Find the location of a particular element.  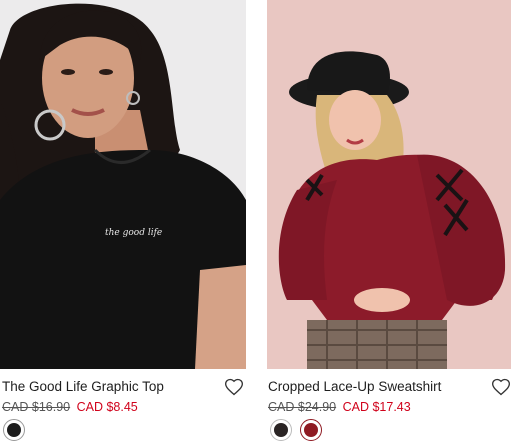

price-row: CAD $24.90 CAD $17.43 is located at coordinates (339, 407).